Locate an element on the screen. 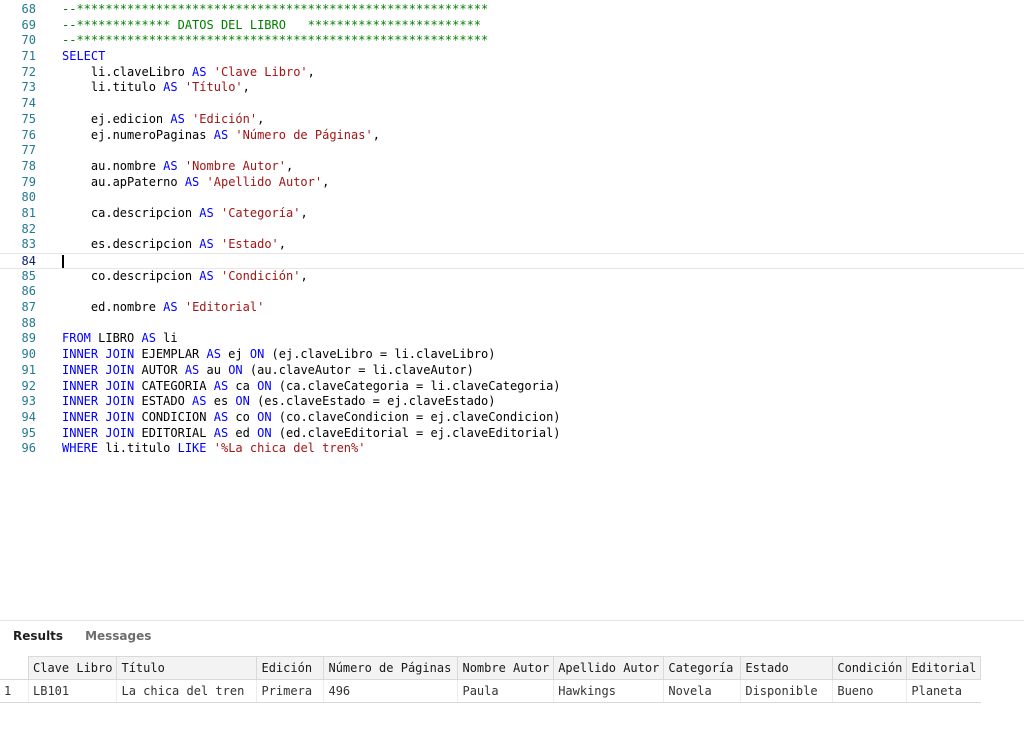 This screenshot has height=746, width=1024. line-number: 84 is located at coordinates (28, 261).